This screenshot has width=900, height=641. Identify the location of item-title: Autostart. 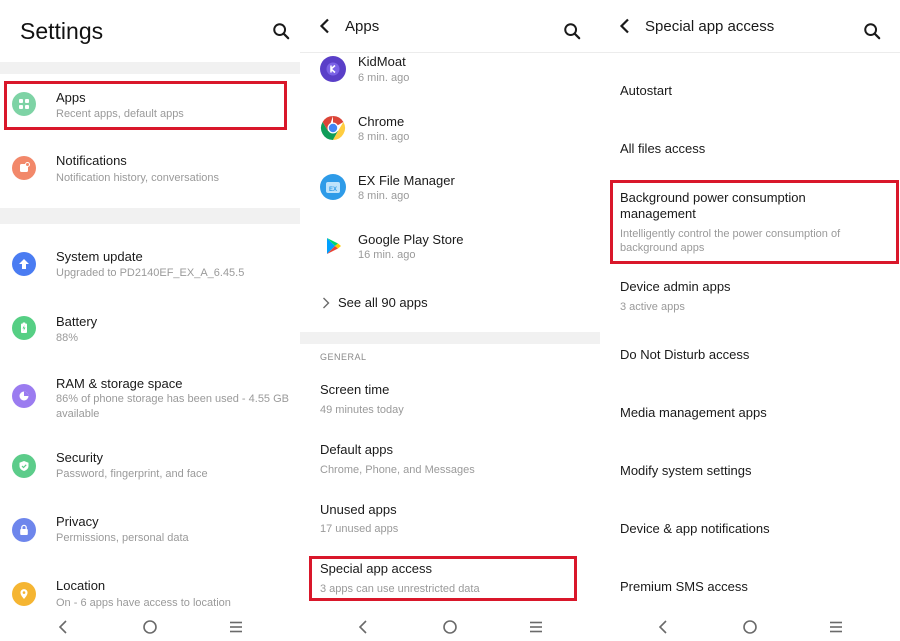
(646, 90).